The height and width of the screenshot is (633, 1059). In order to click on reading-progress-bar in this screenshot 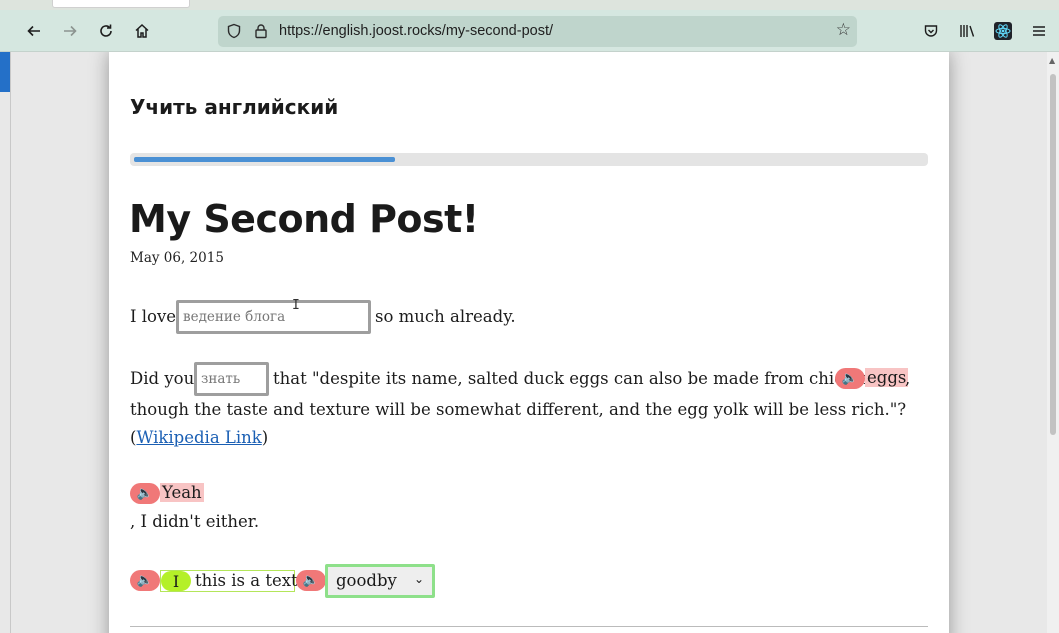, I will do `click(529, 159)`.